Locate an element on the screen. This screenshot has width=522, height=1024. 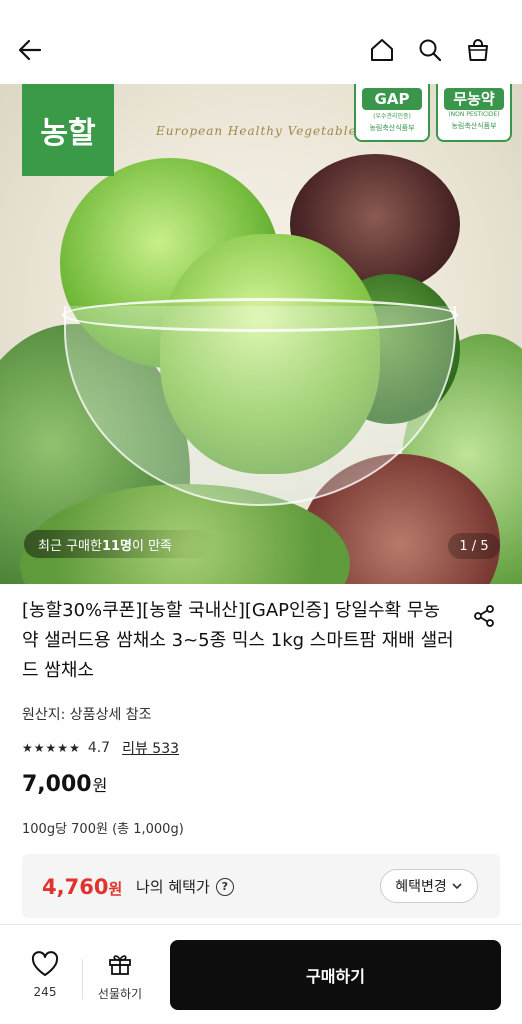
gift-icon is located at coordinates (120, 965).